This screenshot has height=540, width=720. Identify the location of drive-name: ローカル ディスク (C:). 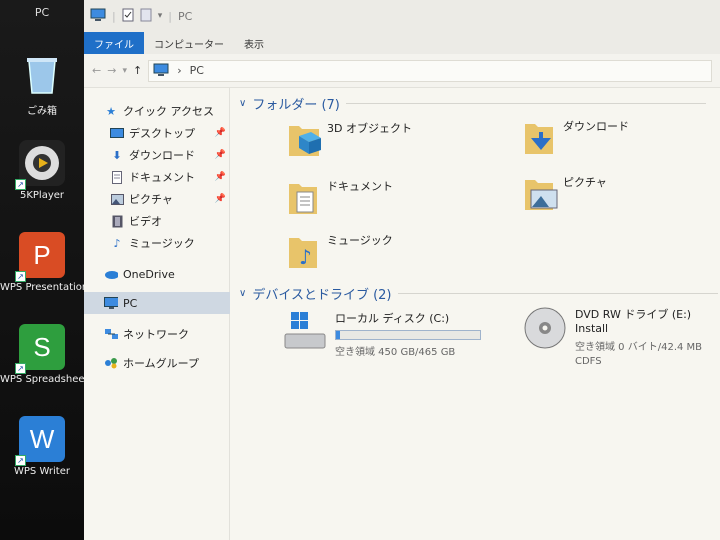
(392, 318).